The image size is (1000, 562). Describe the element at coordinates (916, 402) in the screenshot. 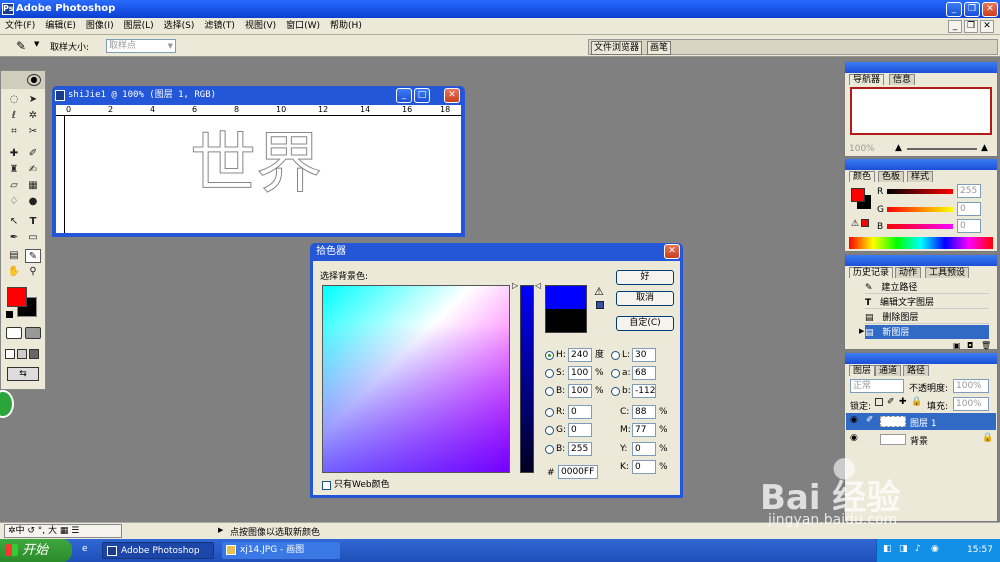

I see `lock-all-icon: 🔒` at that location.